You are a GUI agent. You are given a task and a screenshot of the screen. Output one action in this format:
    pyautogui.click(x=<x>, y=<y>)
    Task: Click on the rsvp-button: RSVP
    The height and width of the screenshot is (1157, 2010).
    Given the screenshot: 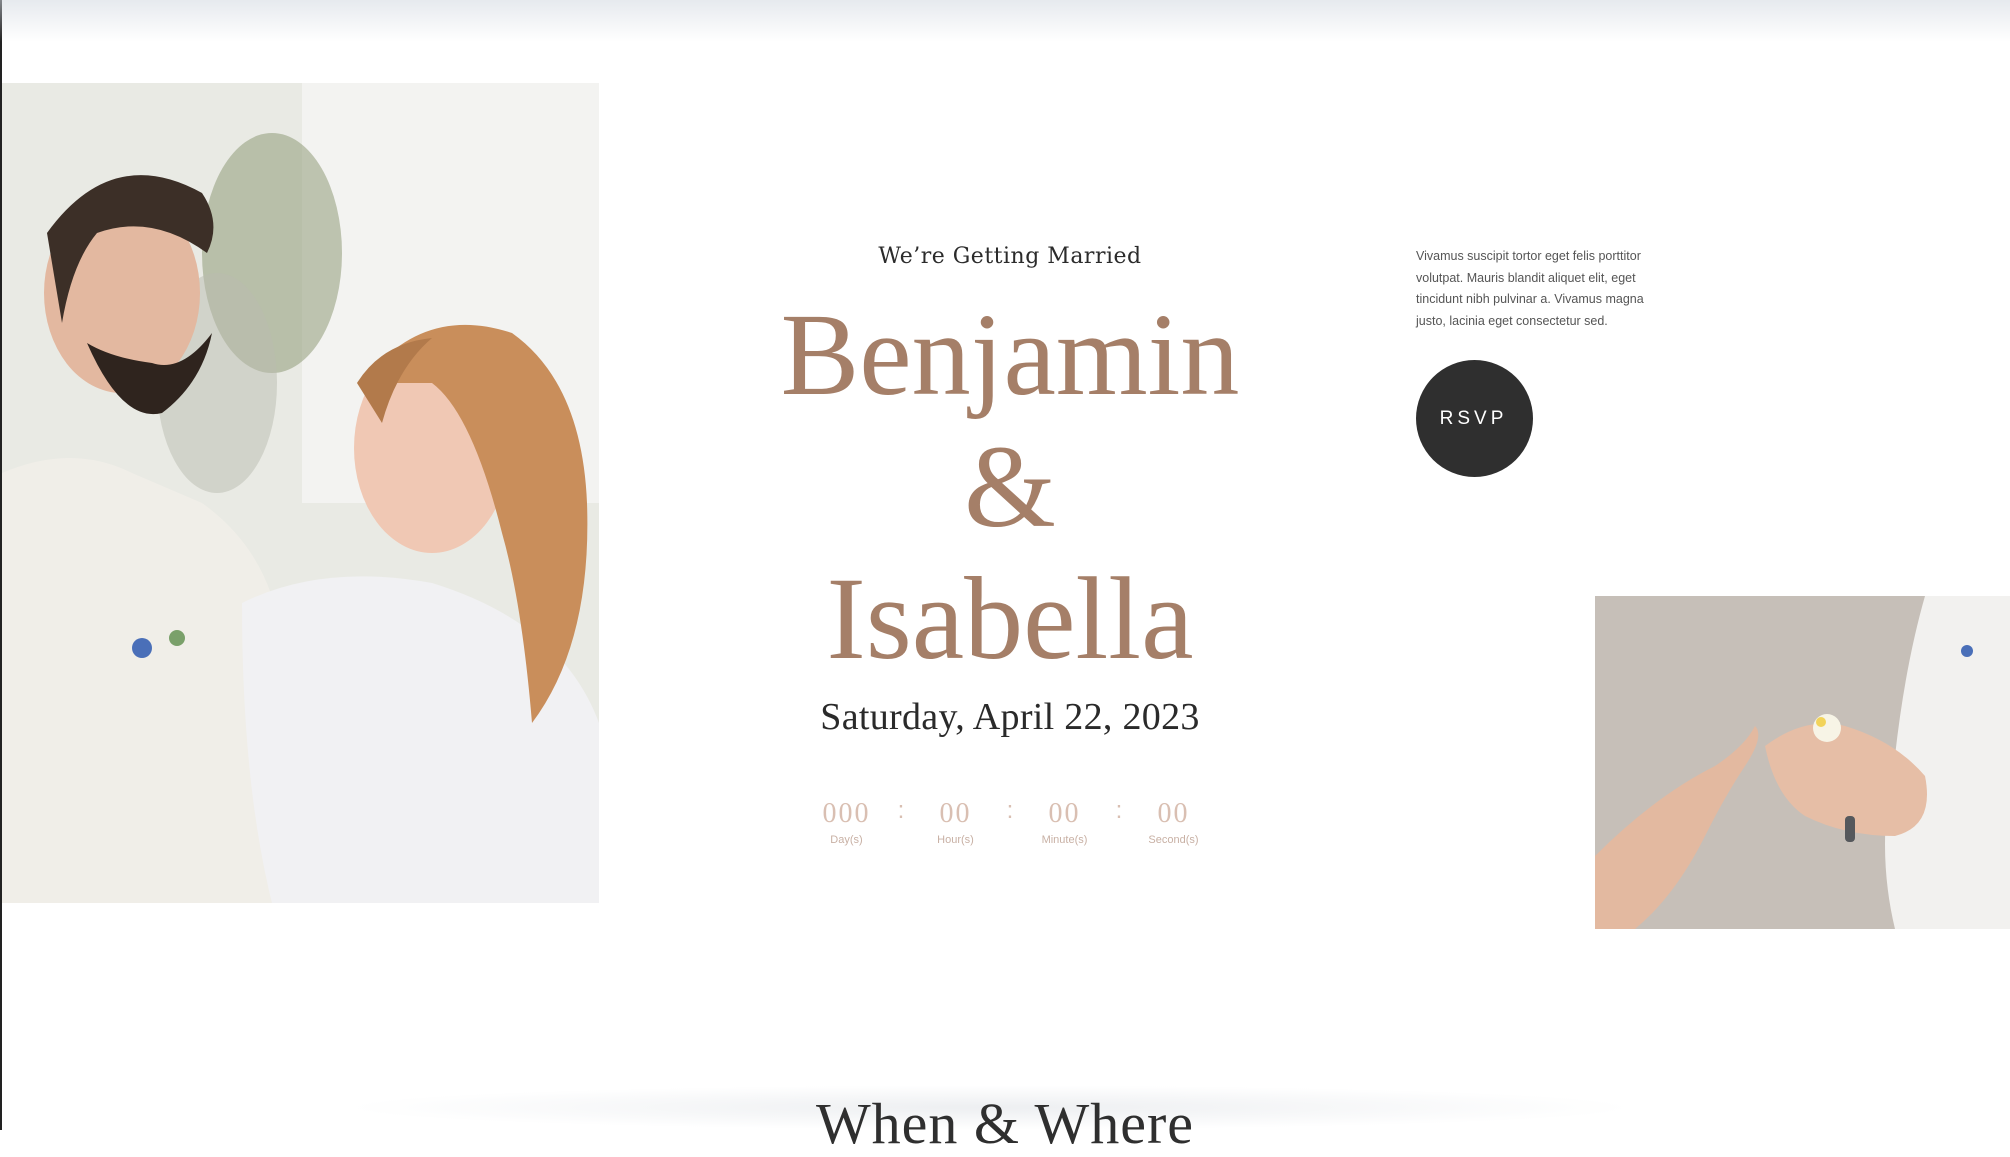 What is the action you would take?
    pyautogui.click(x=1474, y=418)
    